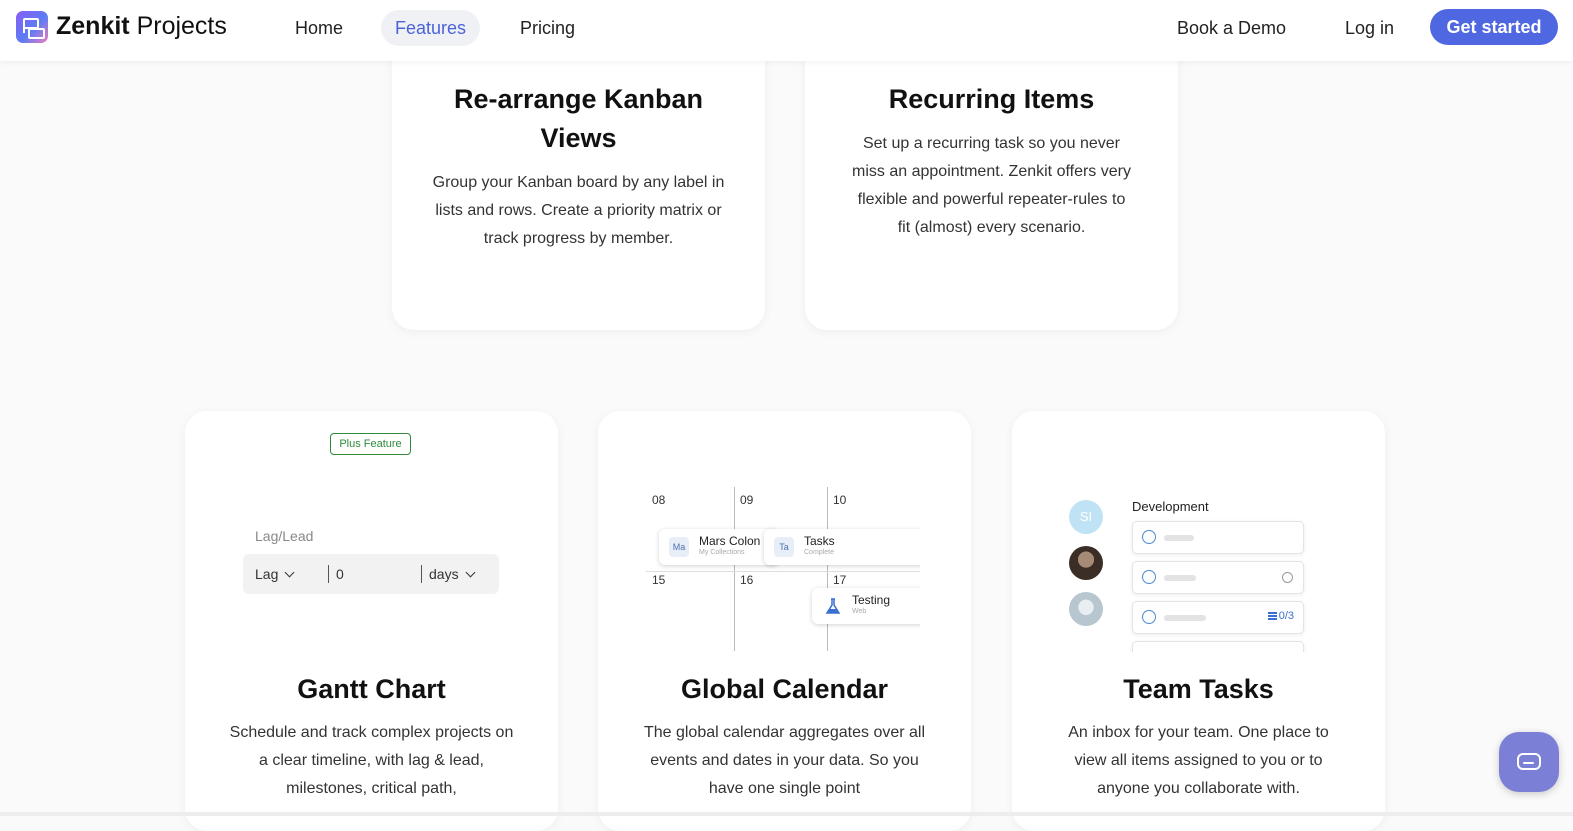  I want to click on calendar-date: 10, so click(840, 500).